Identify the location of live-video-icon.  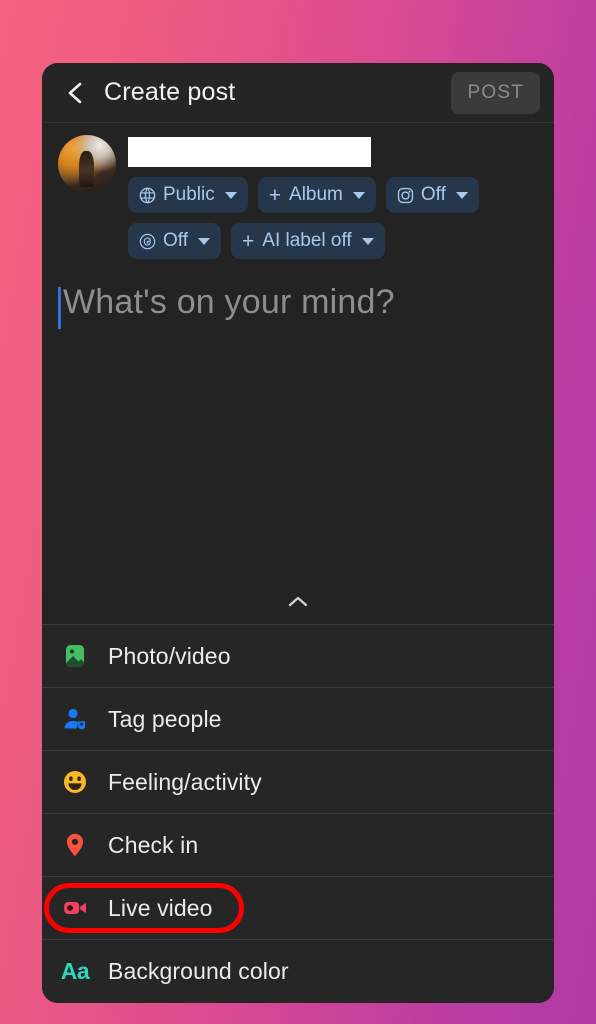
(75, 908).